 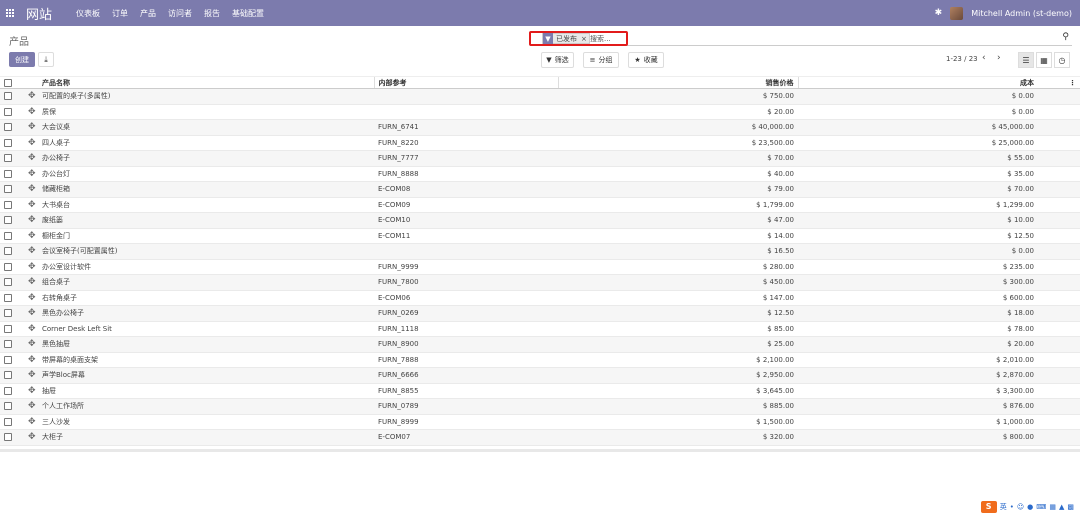 What do you see at coordinates (11, 13) in the screenshot?
I see `apps-menu-icon` at bounding box center [11, 13].